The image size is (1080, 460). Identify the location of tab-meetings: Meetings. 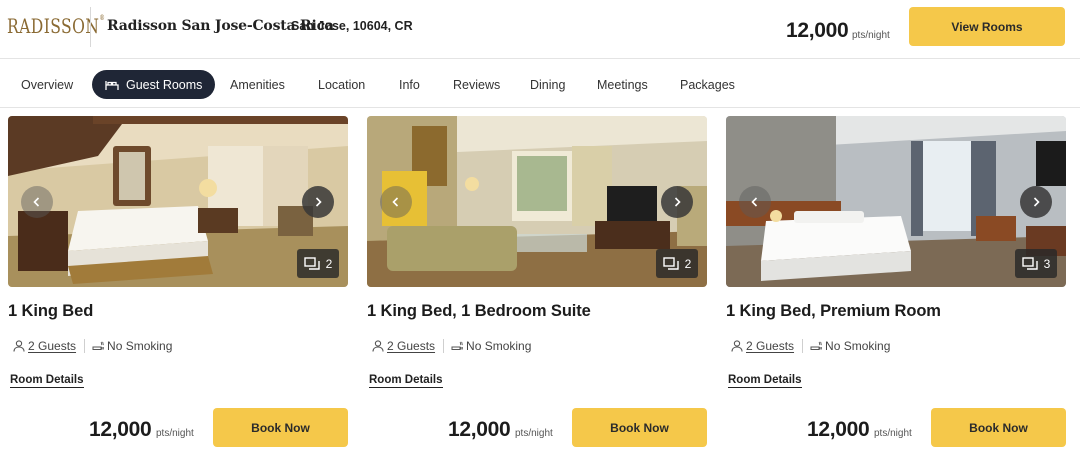
(622, 84).